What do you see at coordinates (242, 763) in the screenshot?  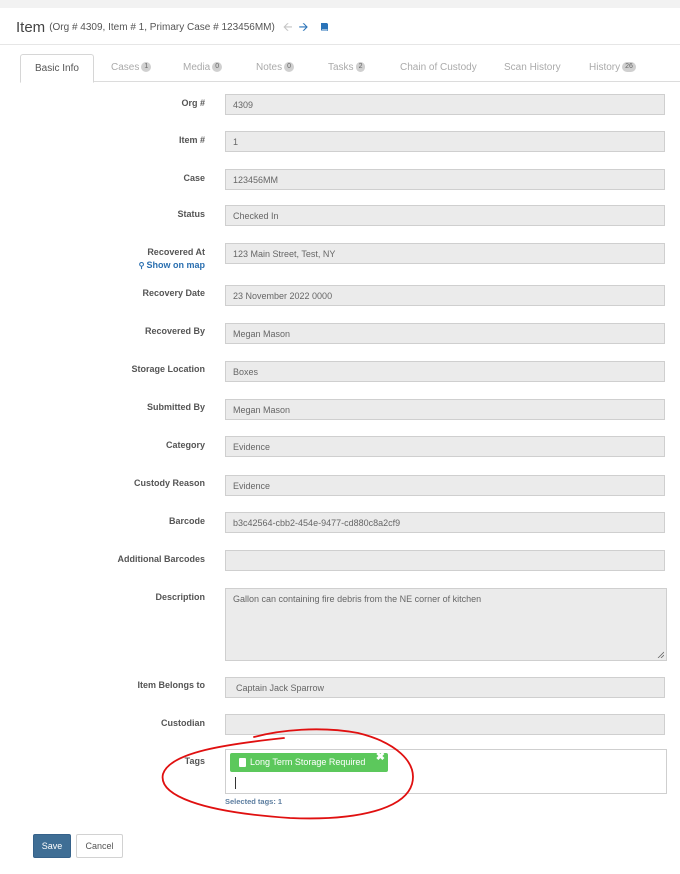 I see `document-icon` at bounding box center [242, 763].